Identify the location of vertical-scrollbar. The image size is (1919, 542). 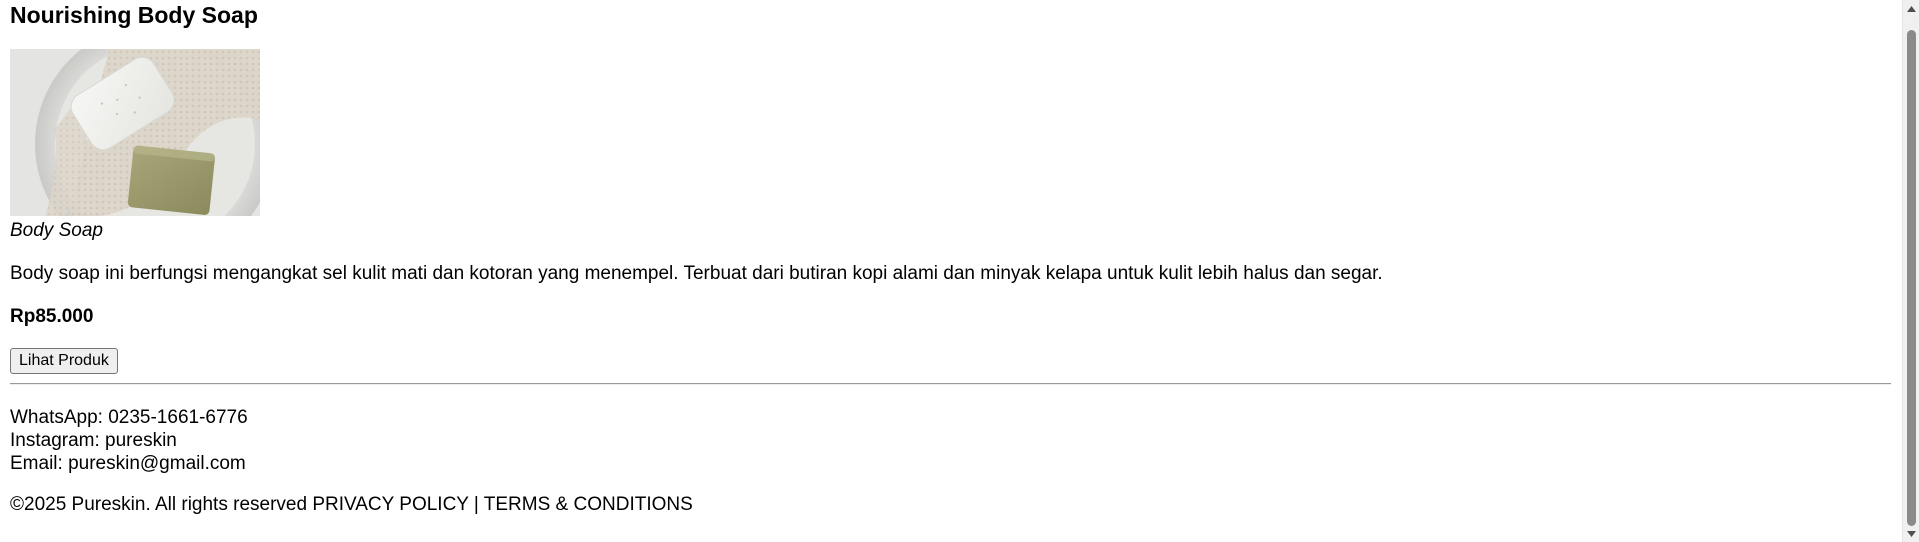
(1910, 271).